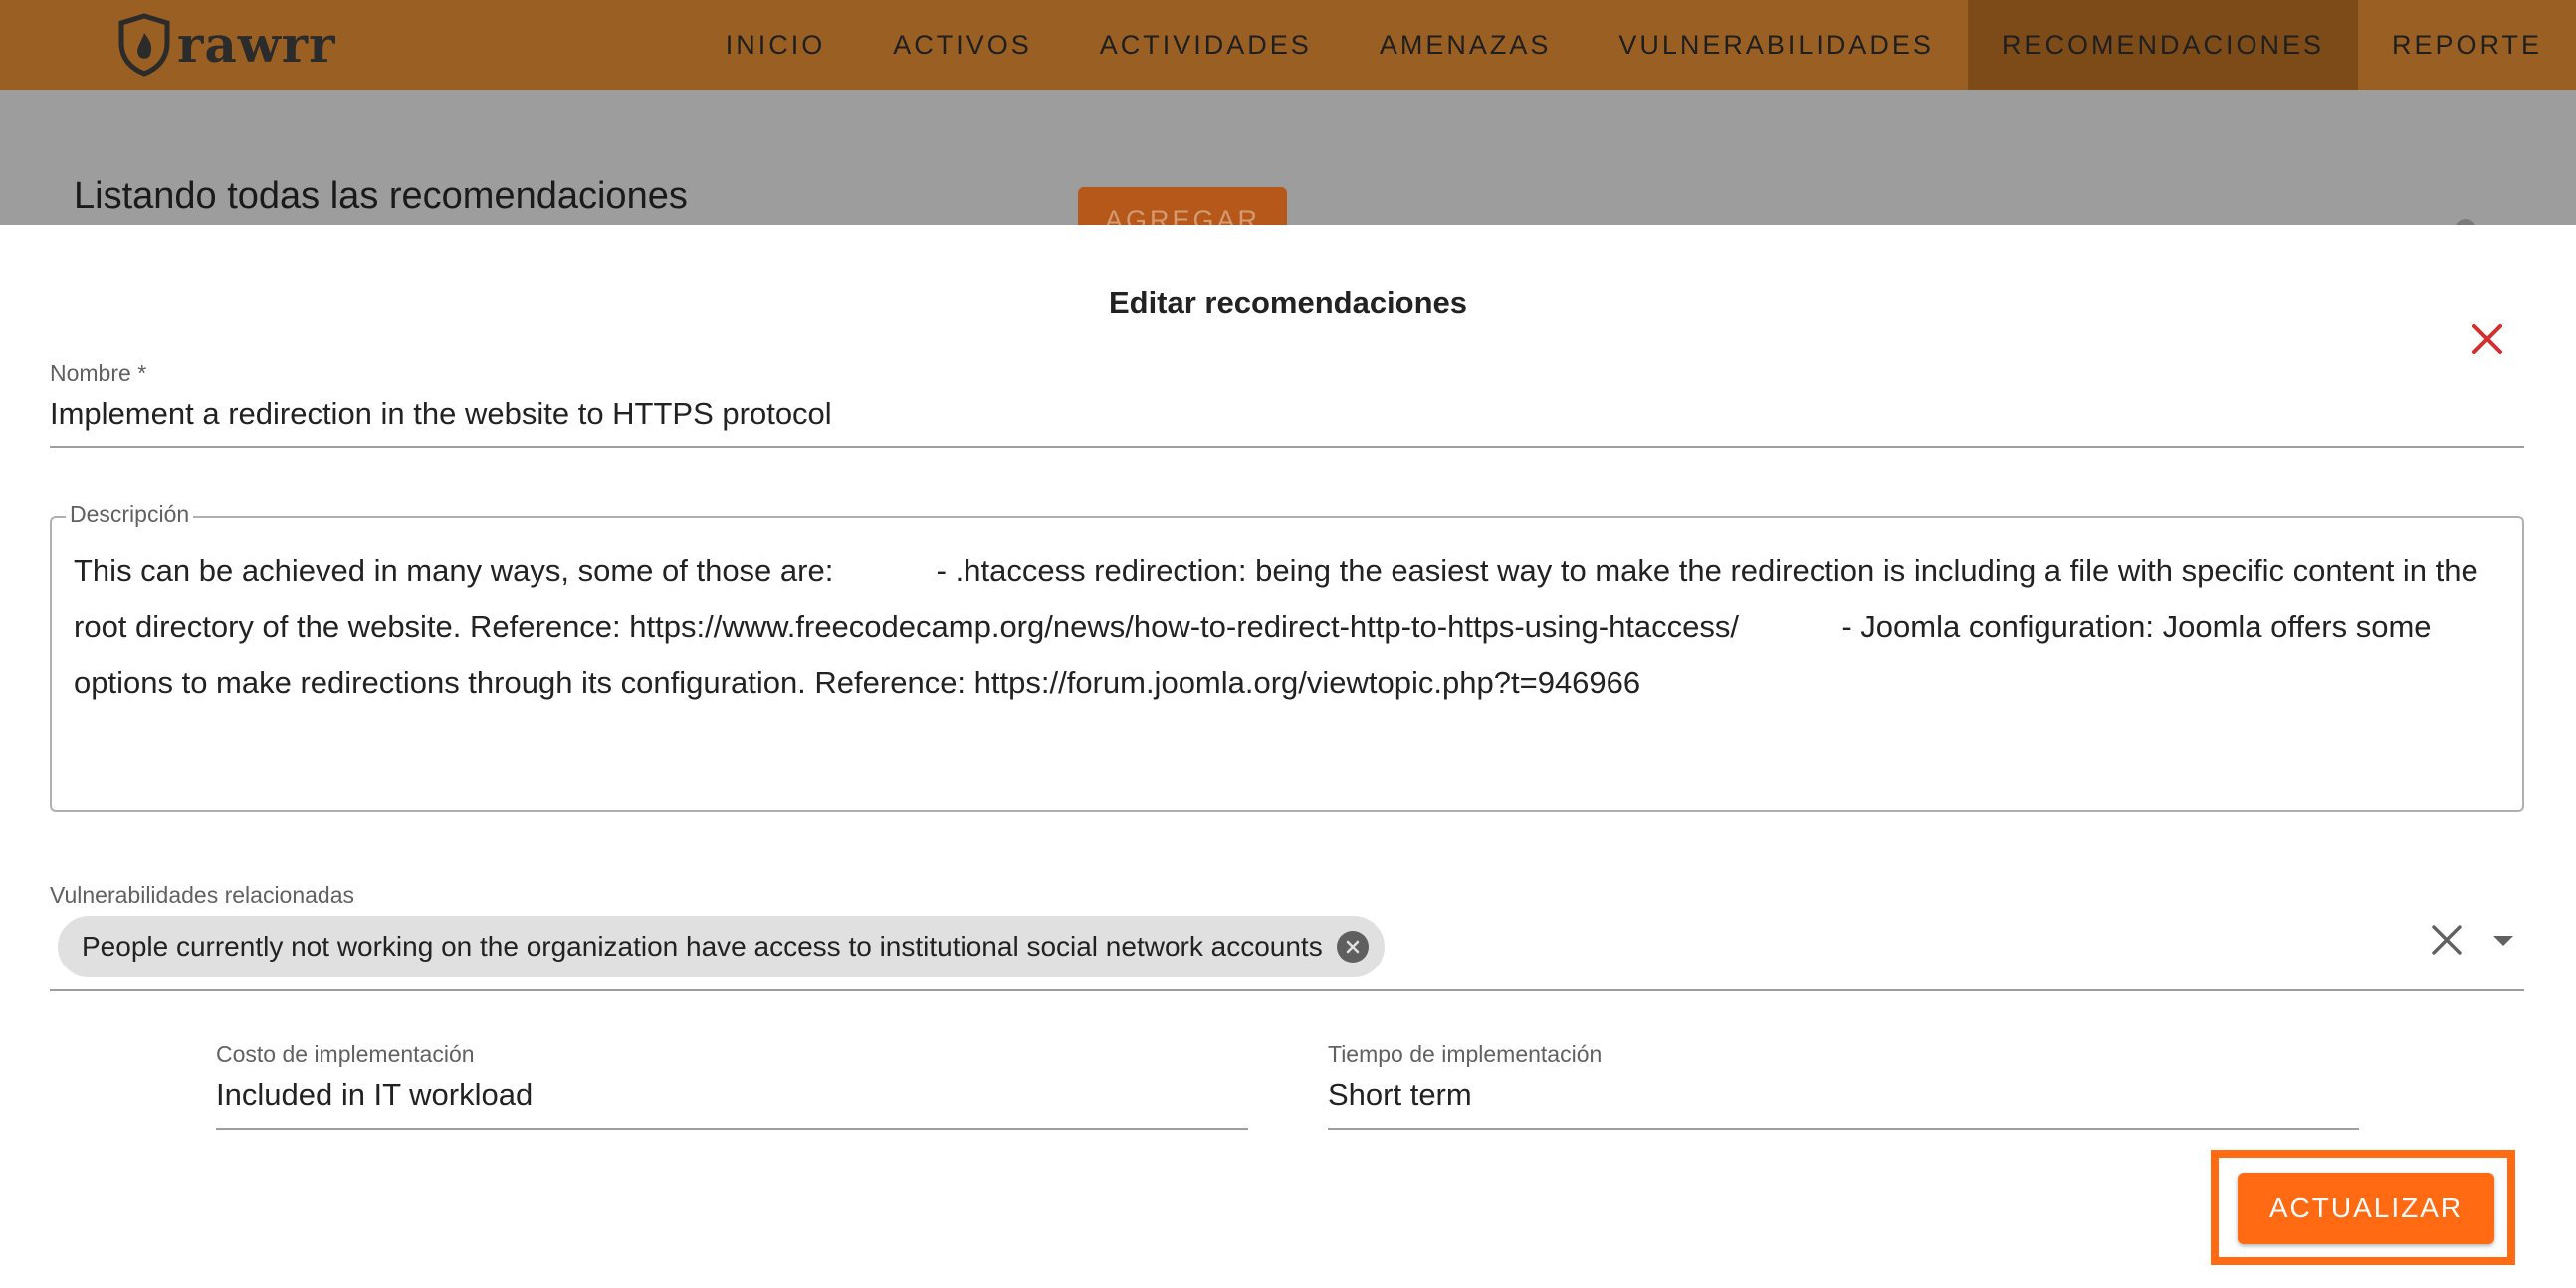 The width and height of the screenshot is (2576, 1288). I want to click on name-label: Nombre *, so click(98, 373).